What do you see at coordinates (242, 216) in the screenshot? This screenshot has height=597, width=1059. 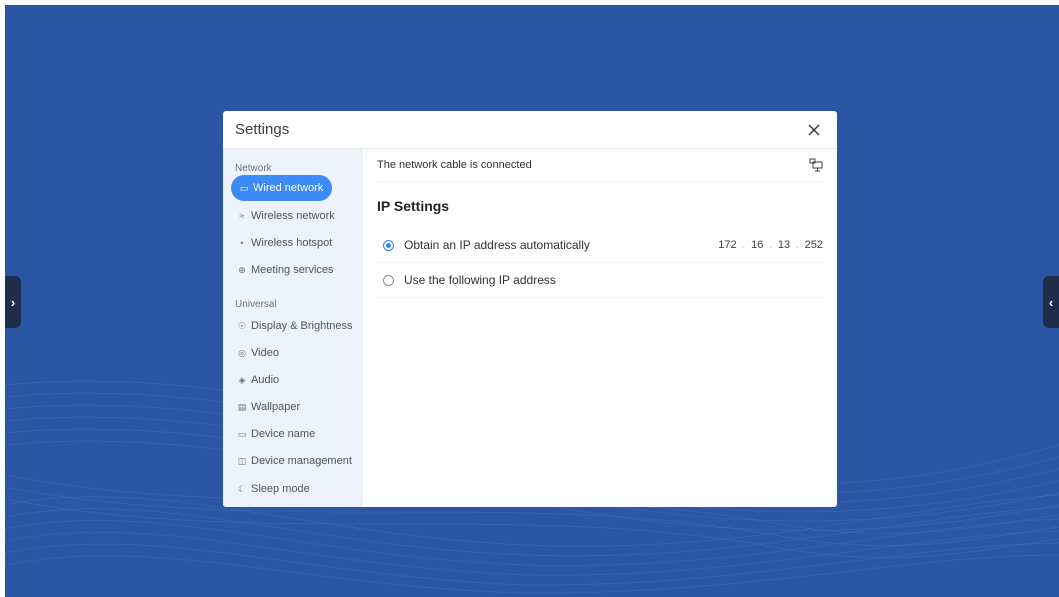 I see `wifi-icon: ≈` at bounding box center [242, 216].